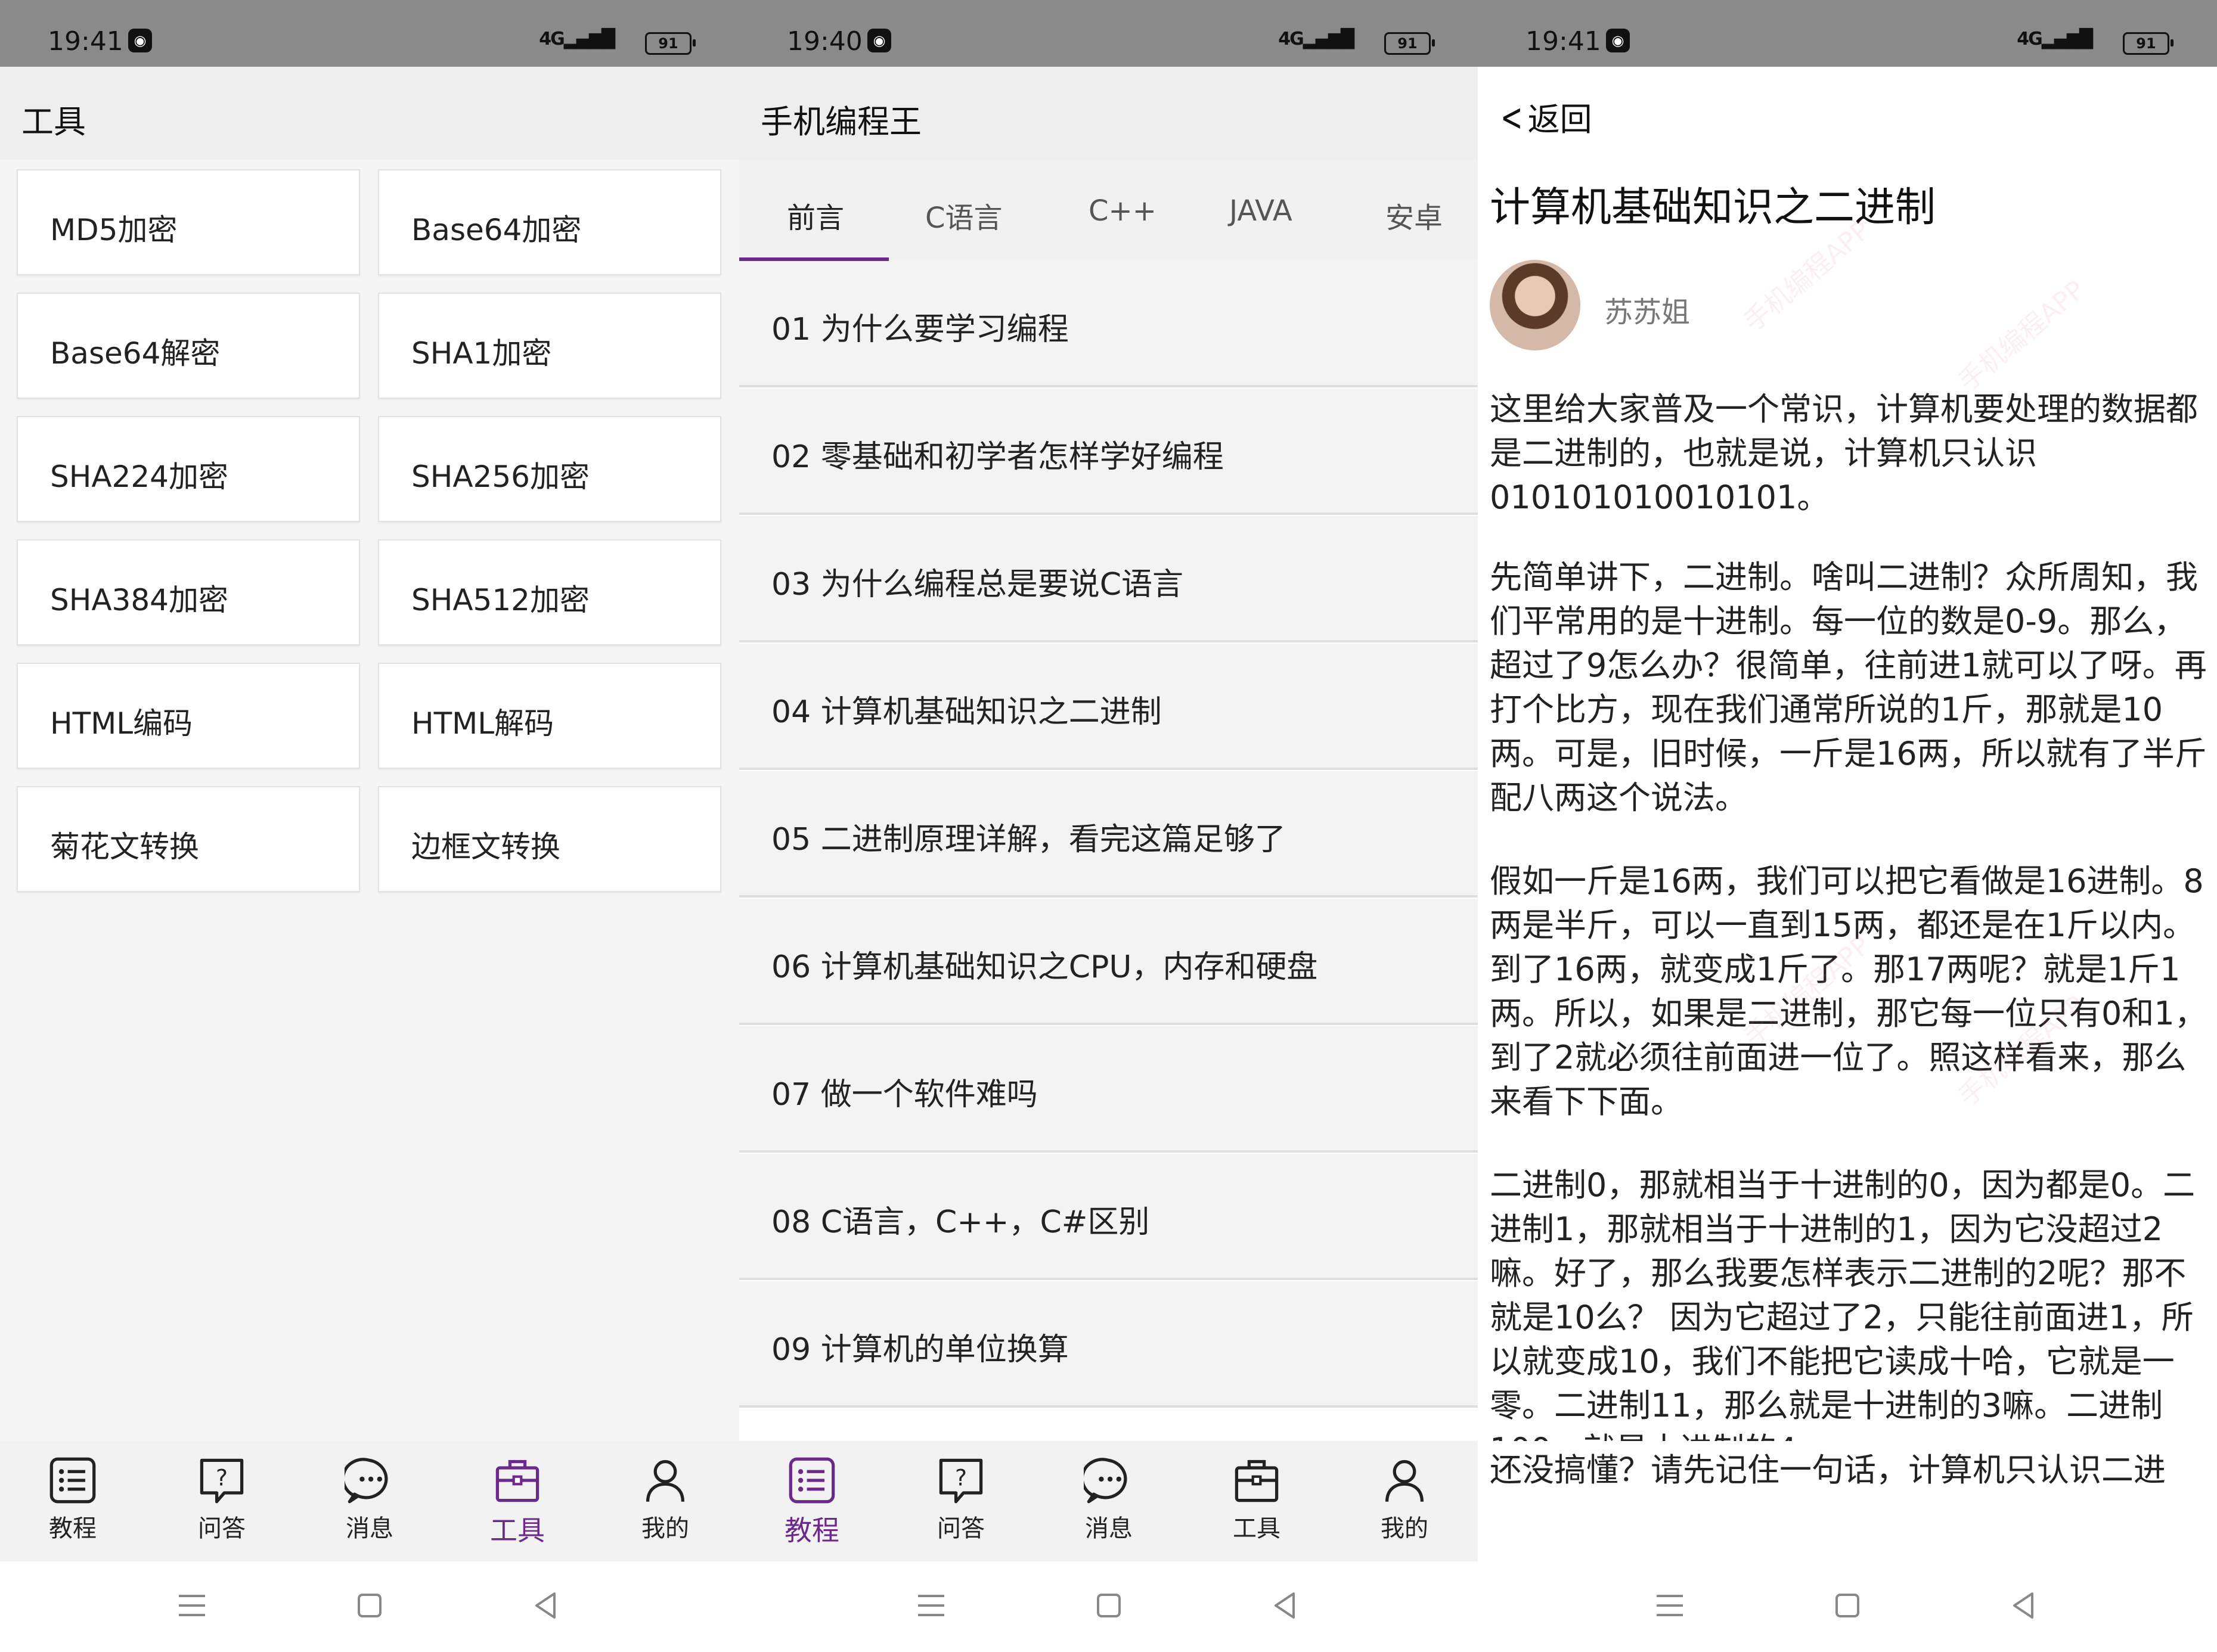 The height and width of the screenshot is (1652, 2217). Describe the element at coordinates (500, 600) in the screenshot. I see `tool-label: SHA512加密` at that location.